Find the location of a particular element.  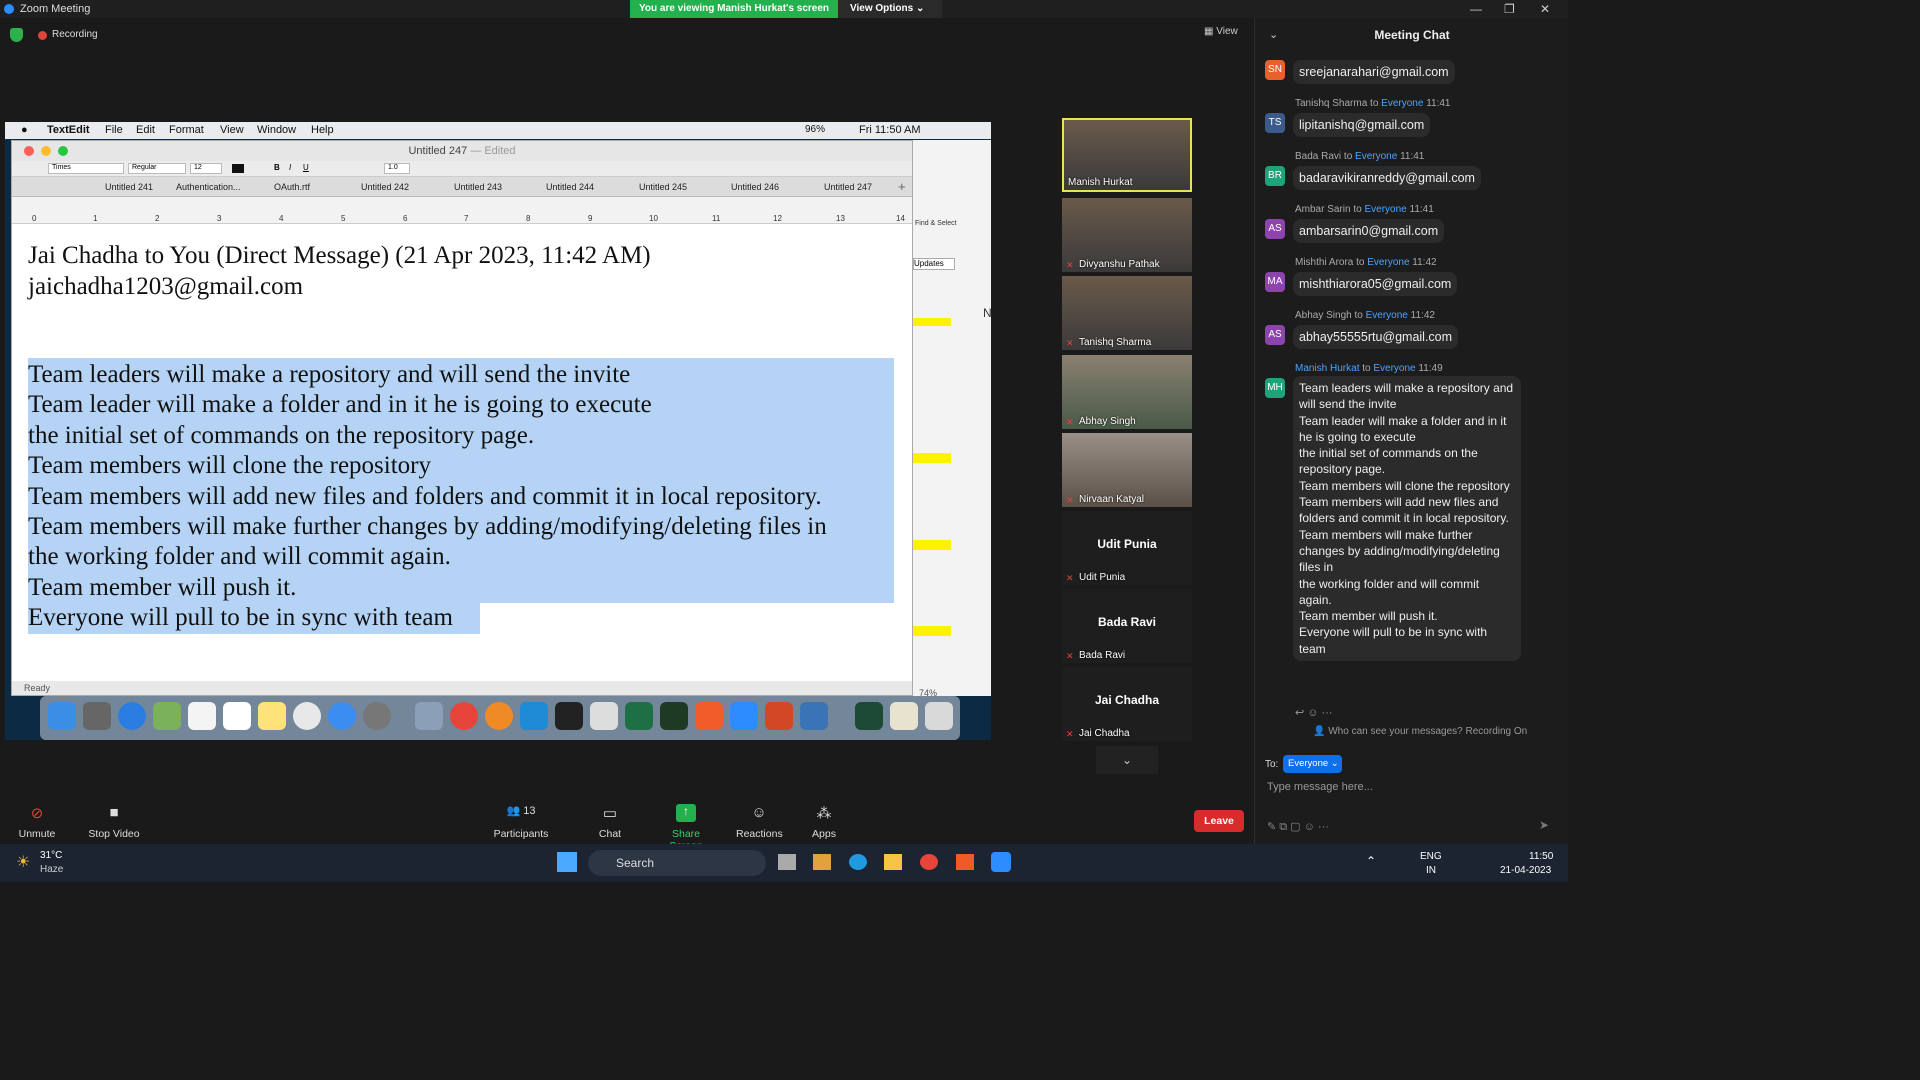

photos-icon is located at coordinates (307, 716).